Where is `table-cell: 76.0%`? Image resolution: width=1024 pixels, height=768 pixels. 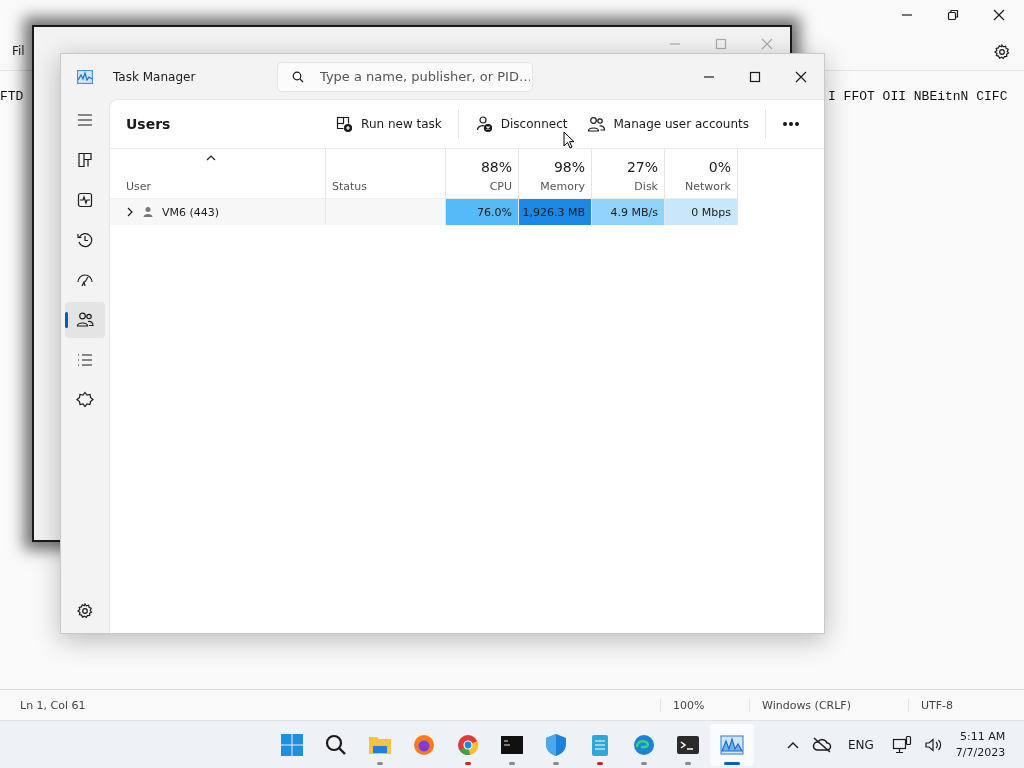
table-cell: 76.0% is located at coordinates (482, 211).